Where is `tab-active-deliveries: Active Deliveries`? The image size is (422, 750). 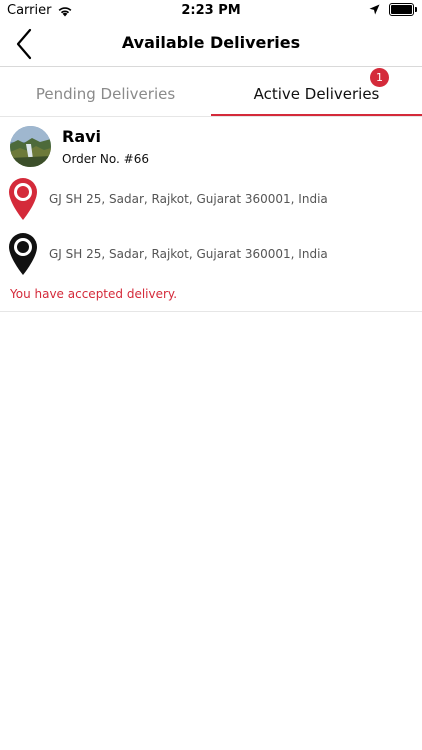 tab-active-deliveries: Active Deliveries is located at coordinates (316, 91).